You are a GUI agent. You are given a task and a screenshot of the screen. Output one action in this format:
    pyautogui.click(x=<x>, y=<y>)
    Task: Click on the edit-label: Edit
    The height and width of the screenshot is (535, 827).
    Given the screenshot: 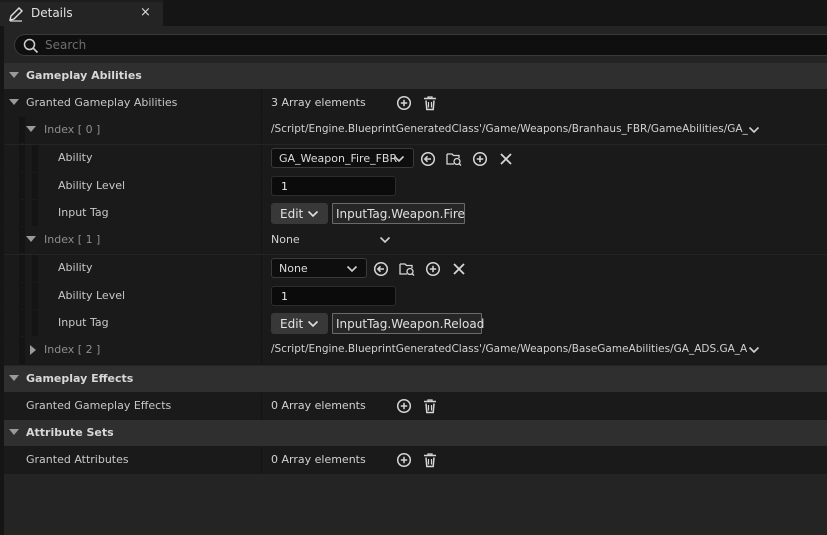 What is the action you would take?
    pyautogui.click(x=292, y=324)
    